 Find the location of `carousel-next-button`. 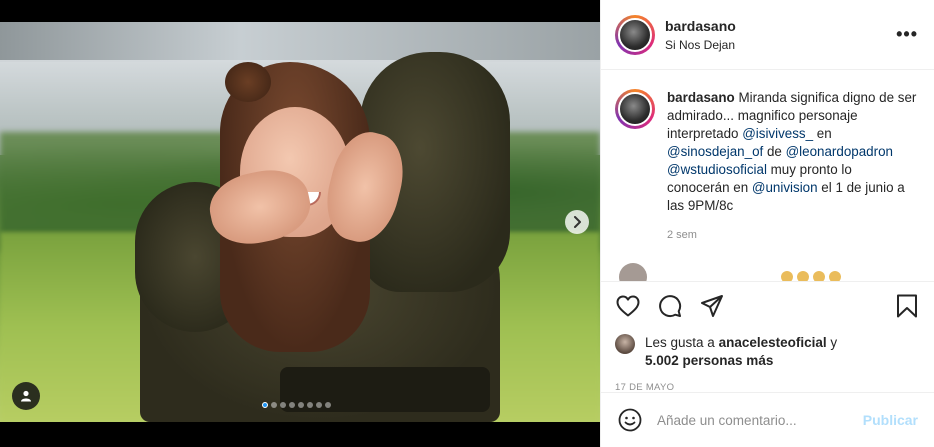

carousel-next-button is located at coordinates (577, 222).